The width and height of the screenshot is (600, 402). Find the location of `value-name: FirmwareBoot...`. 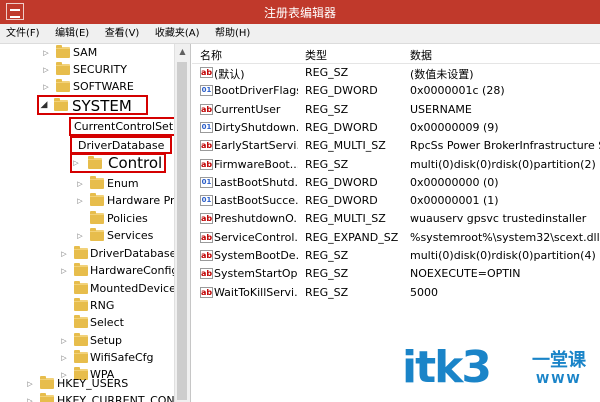

value-name: FirmwareBoot... is located at coordinates (256, 164).